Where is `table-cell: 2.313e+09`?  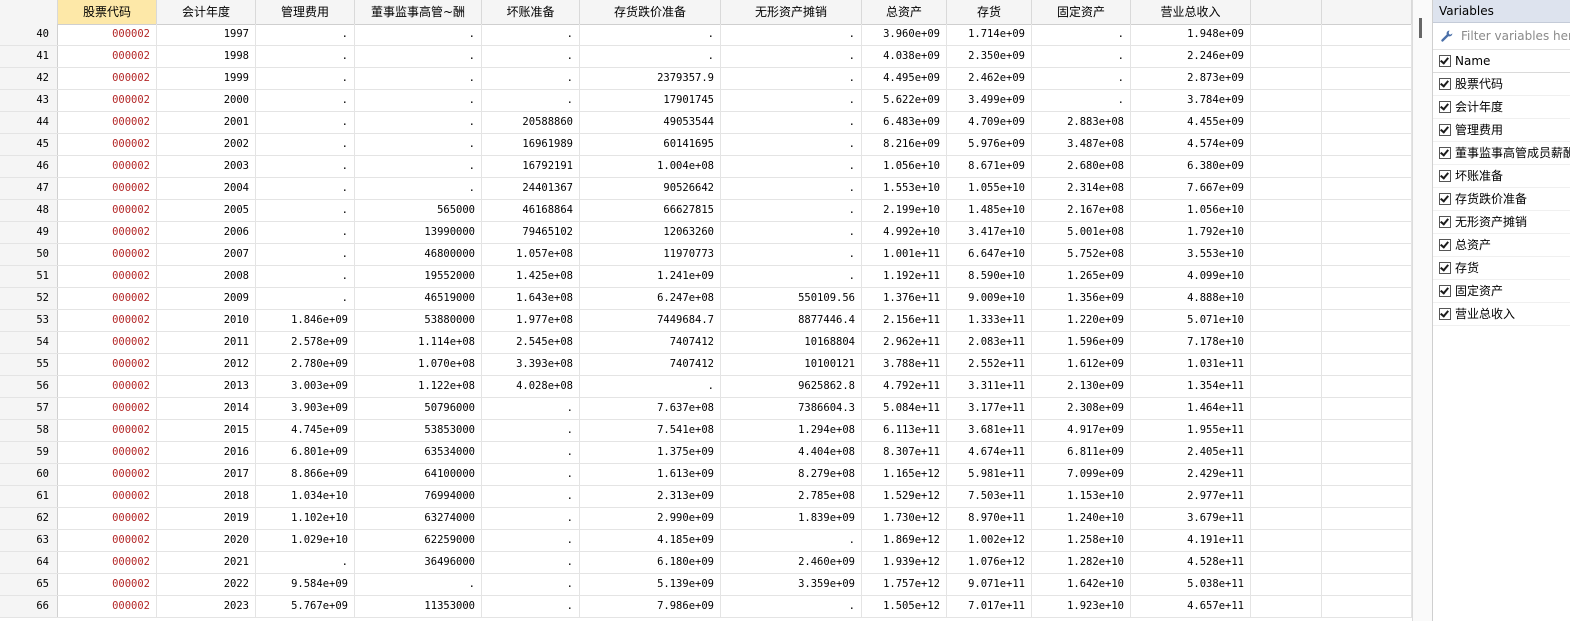
table-cell: 2.313e+09 is located at coordinates (650, 496).